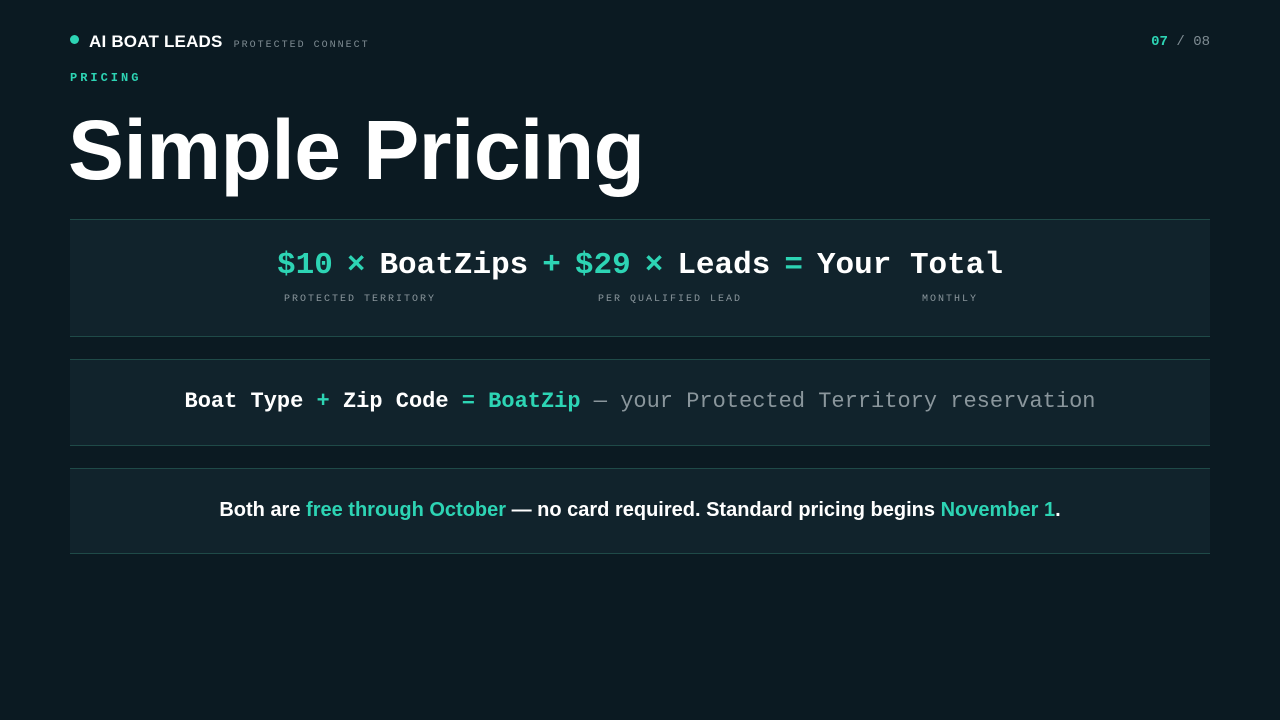  Describe the element at coordinates (909, 265) in the screenshot. I see `formula-result: Your Total` at that location.